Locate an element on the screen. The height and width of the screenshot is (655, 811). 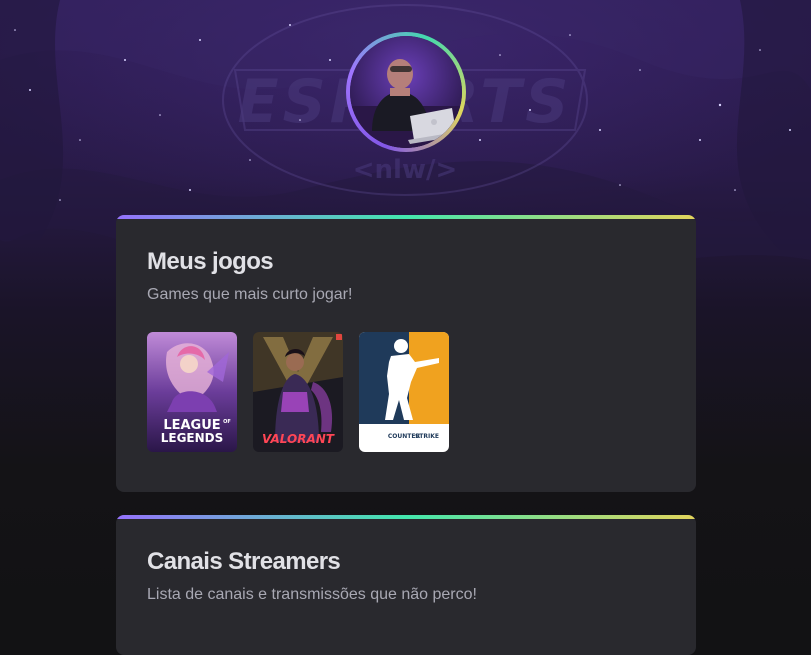
avatar is located at coordinates (406, 92).